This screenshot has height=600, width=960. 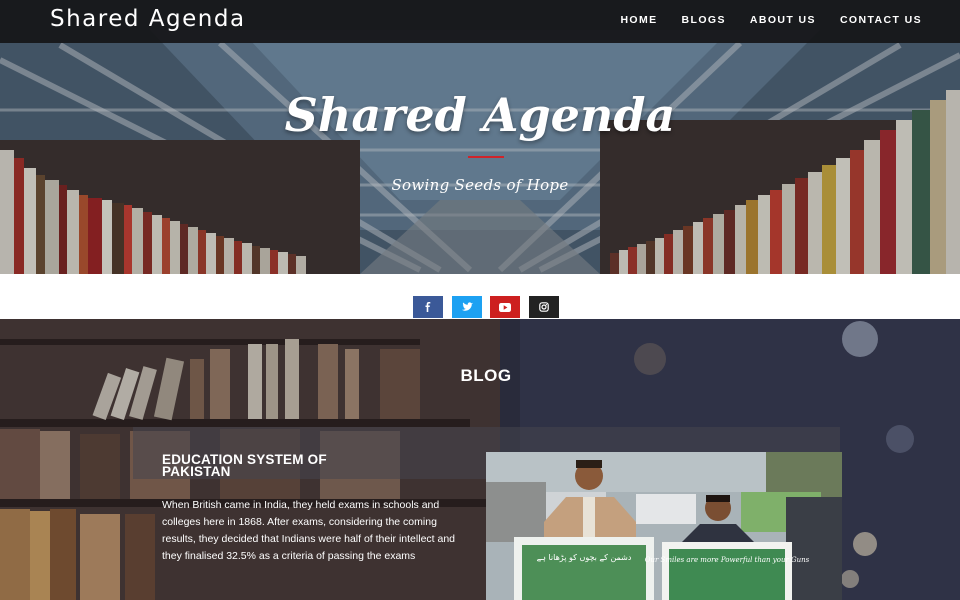 What do you see at coordinates (783, 20) in the screenshot?
I see `nav-about-us: ABOUT US` at bounding box center [783, 20].